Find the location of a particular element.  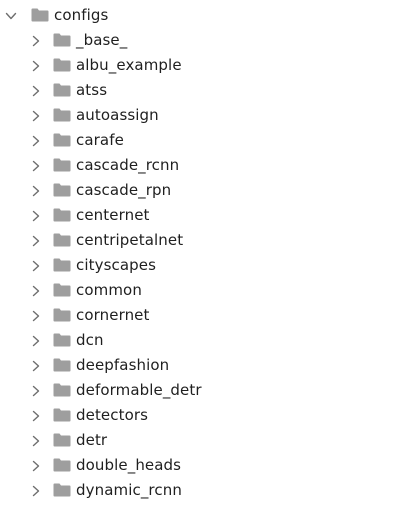

tree-item-cascade-rcnn: cascade_rcnn is located at coordinates (205, 165).